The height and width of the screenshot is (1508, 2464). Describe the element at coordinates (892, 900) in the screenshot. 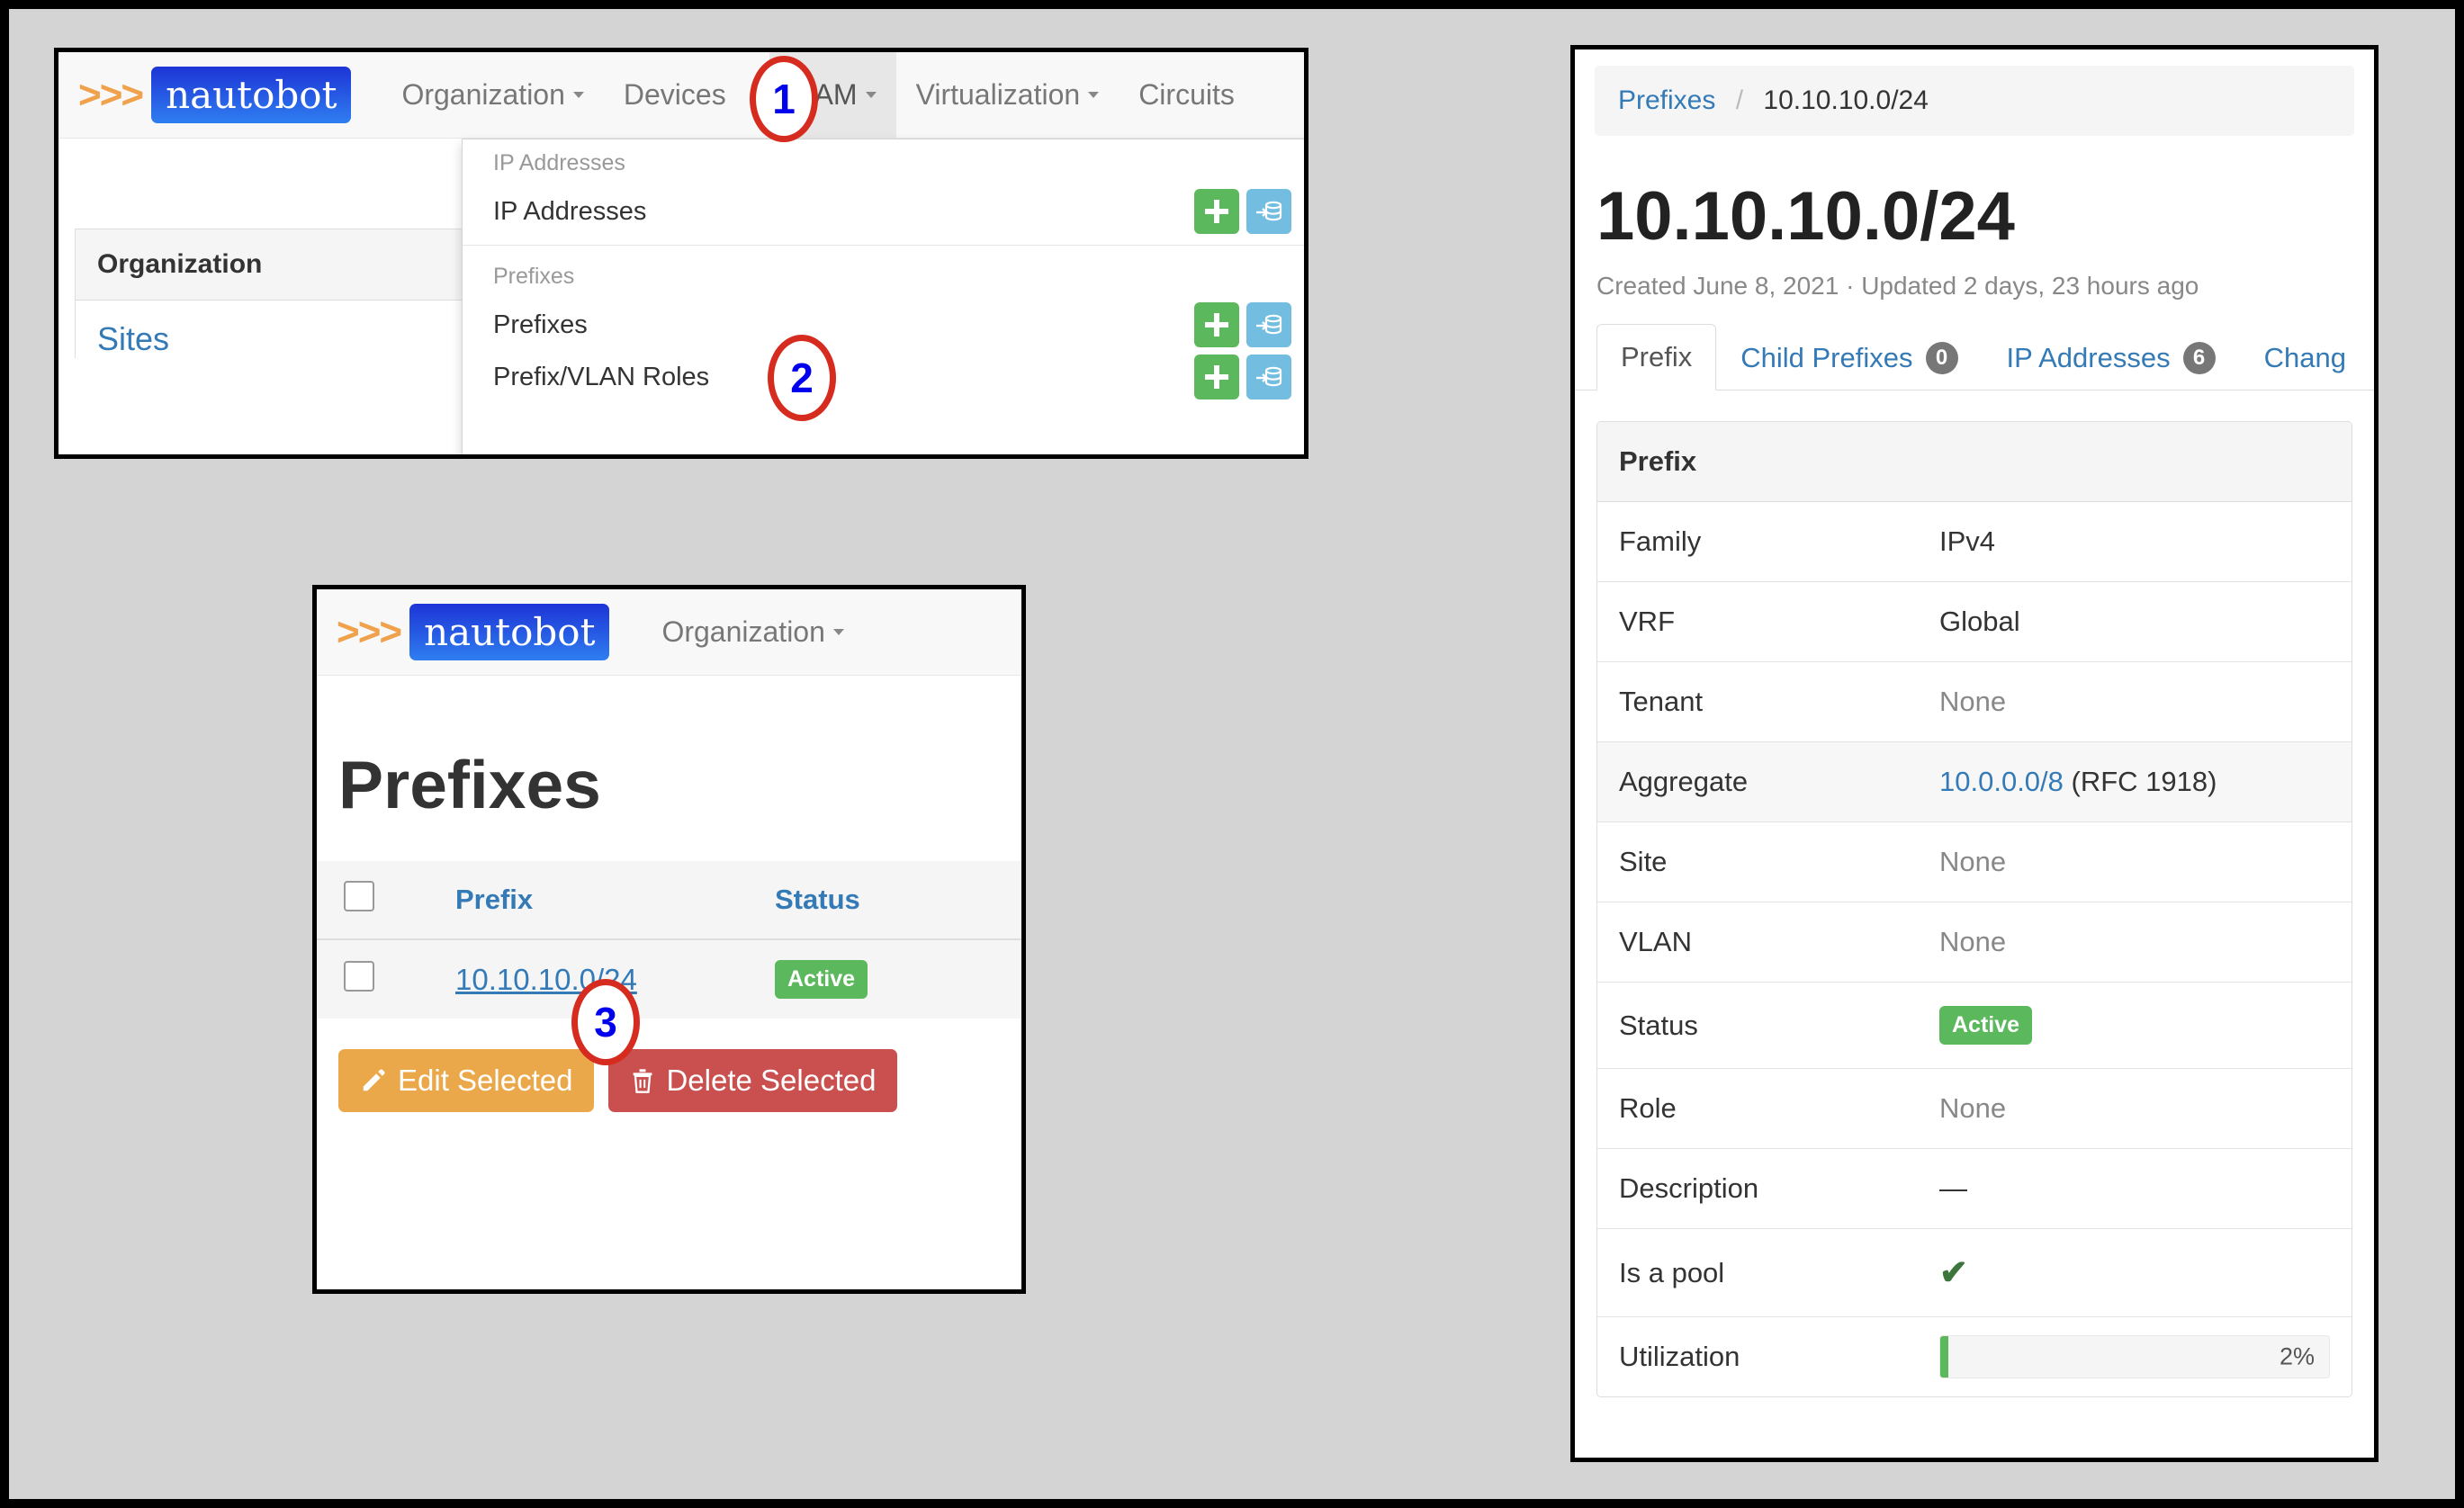

I see `table-header-status: Status` at that location.